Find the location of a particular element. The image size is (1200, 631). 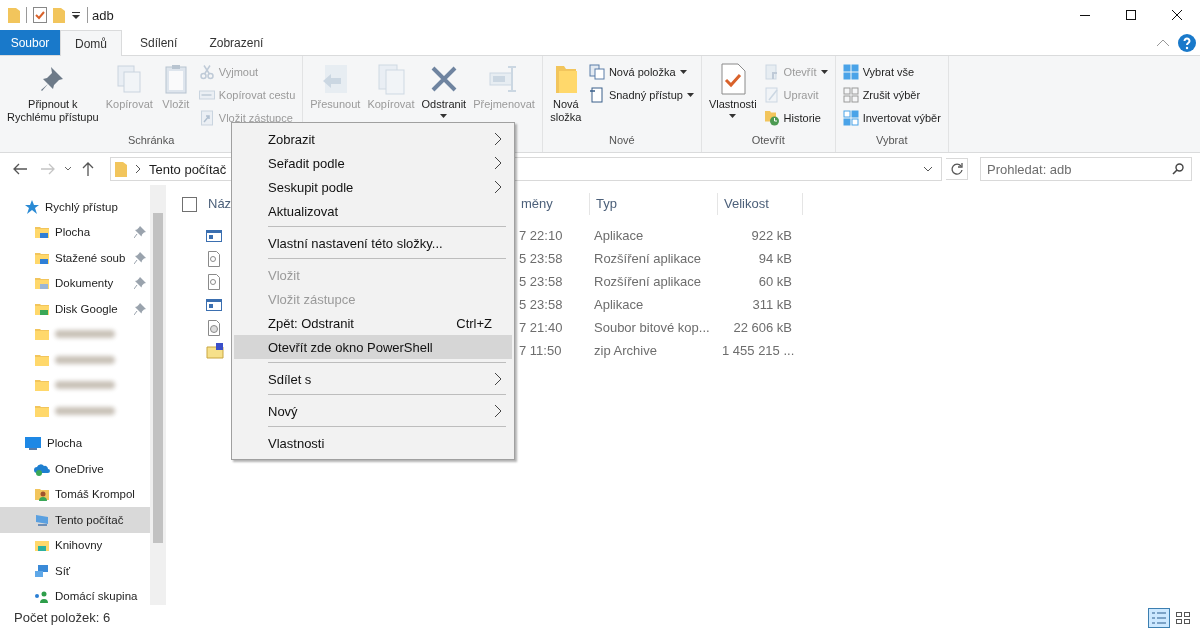

menu-item: Otevřít zde okno PowerShell is located at coordinates (373, 347).